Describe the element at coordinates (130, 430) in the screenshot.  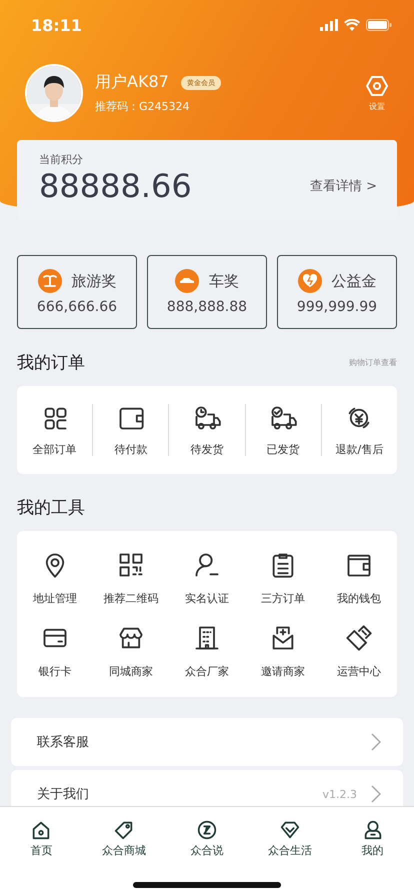
I see `order-item: 待付款` at that location.